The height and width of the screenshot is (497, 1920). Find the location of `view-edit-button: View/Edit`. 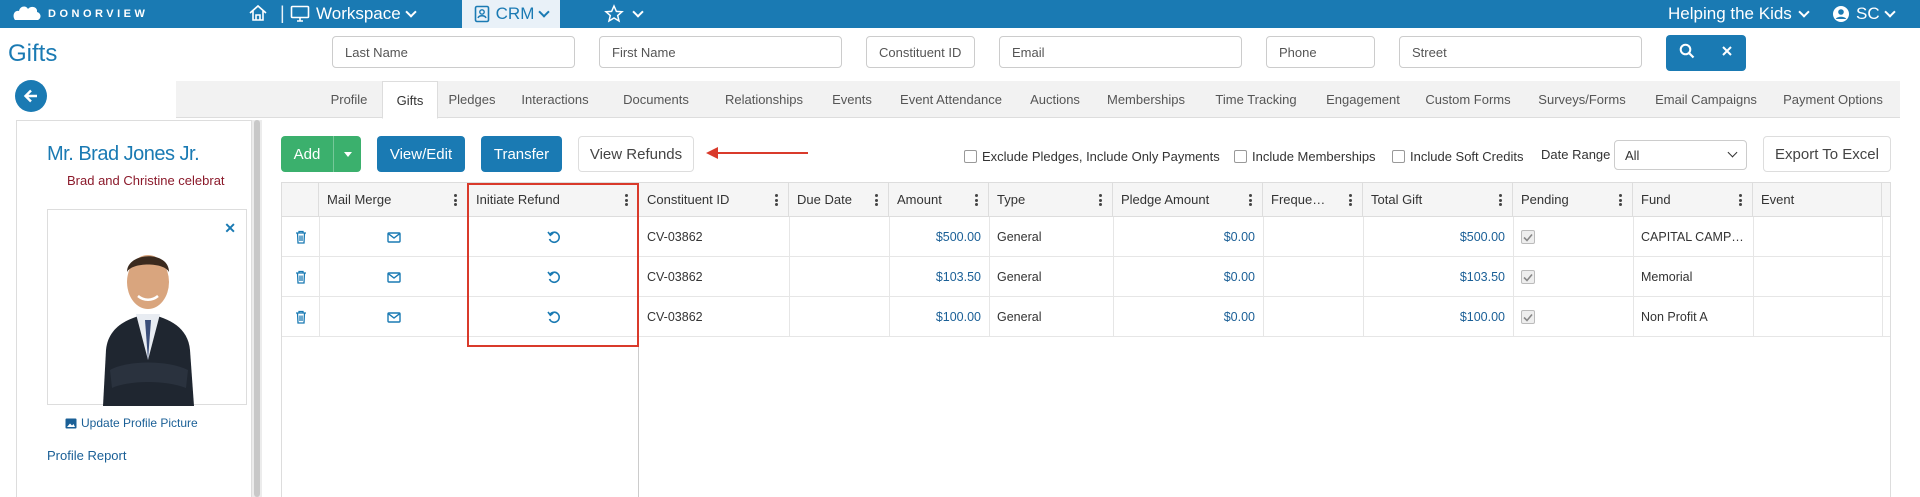

view-edit-button: View/Edit is located at coordinates (421, 154).